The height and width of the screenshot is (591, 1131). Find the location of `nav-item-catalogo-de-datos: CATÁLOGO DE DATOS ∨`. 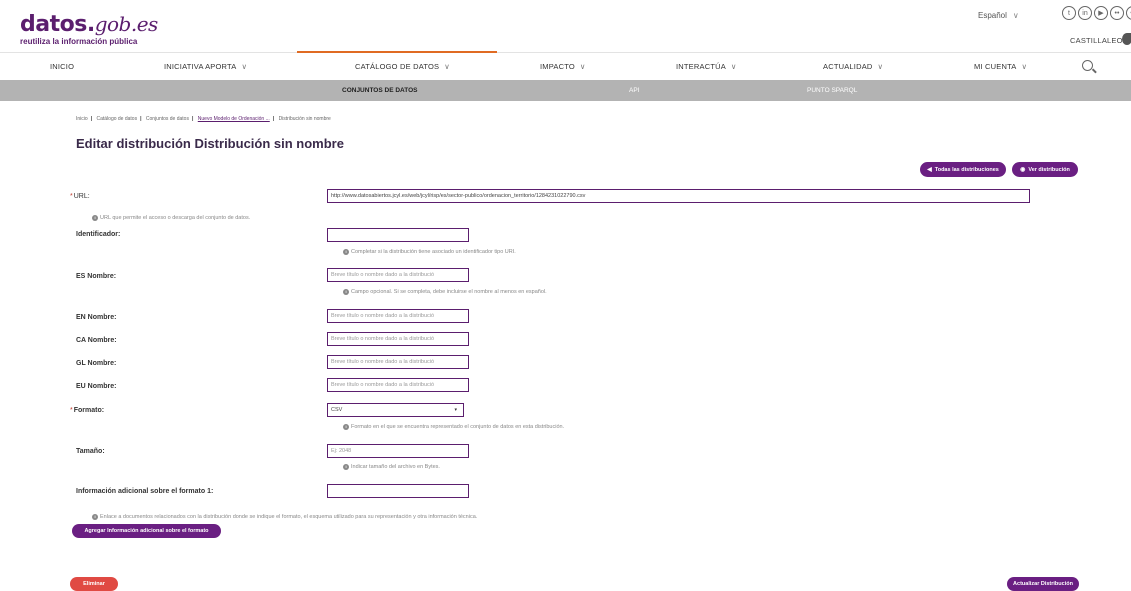

nav-item-catalogo-de-datos: CATÁLOGO DE DATOS ∨ is located at coordinates (402, 66).